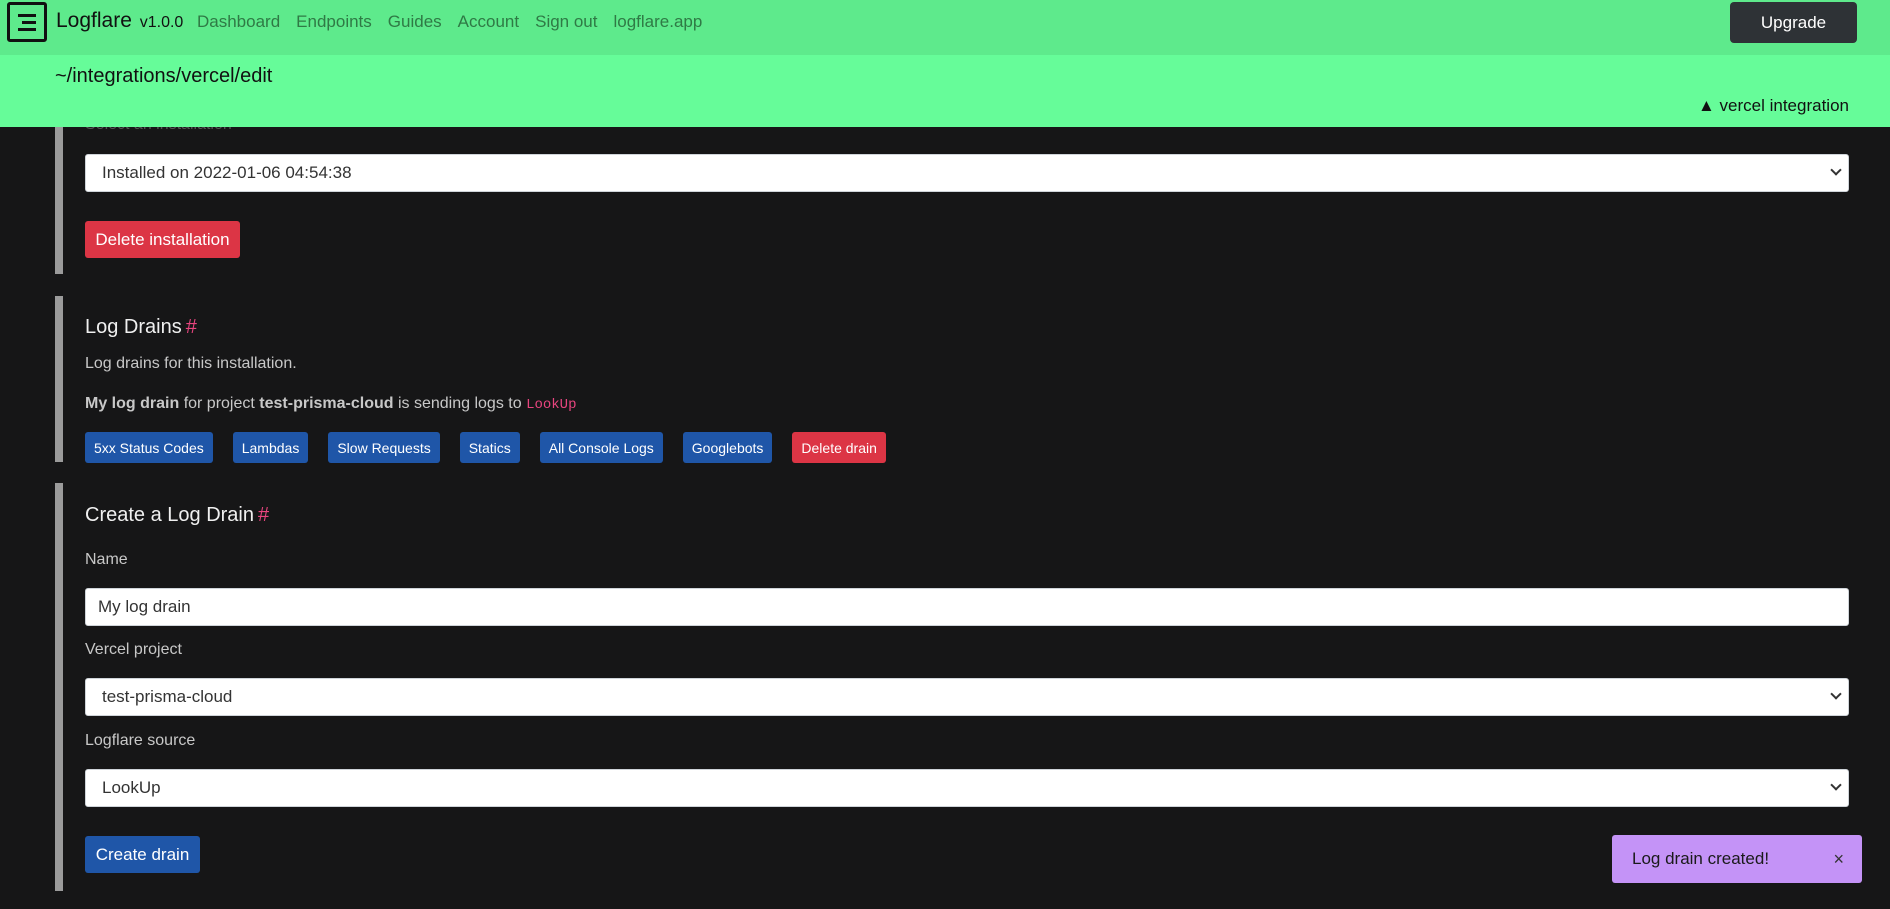 This screenshot has width=1890, height=909. Describe the element at coordinates (144, 606) in the screenshot. I see `name-input-value: My log drain` at that location.